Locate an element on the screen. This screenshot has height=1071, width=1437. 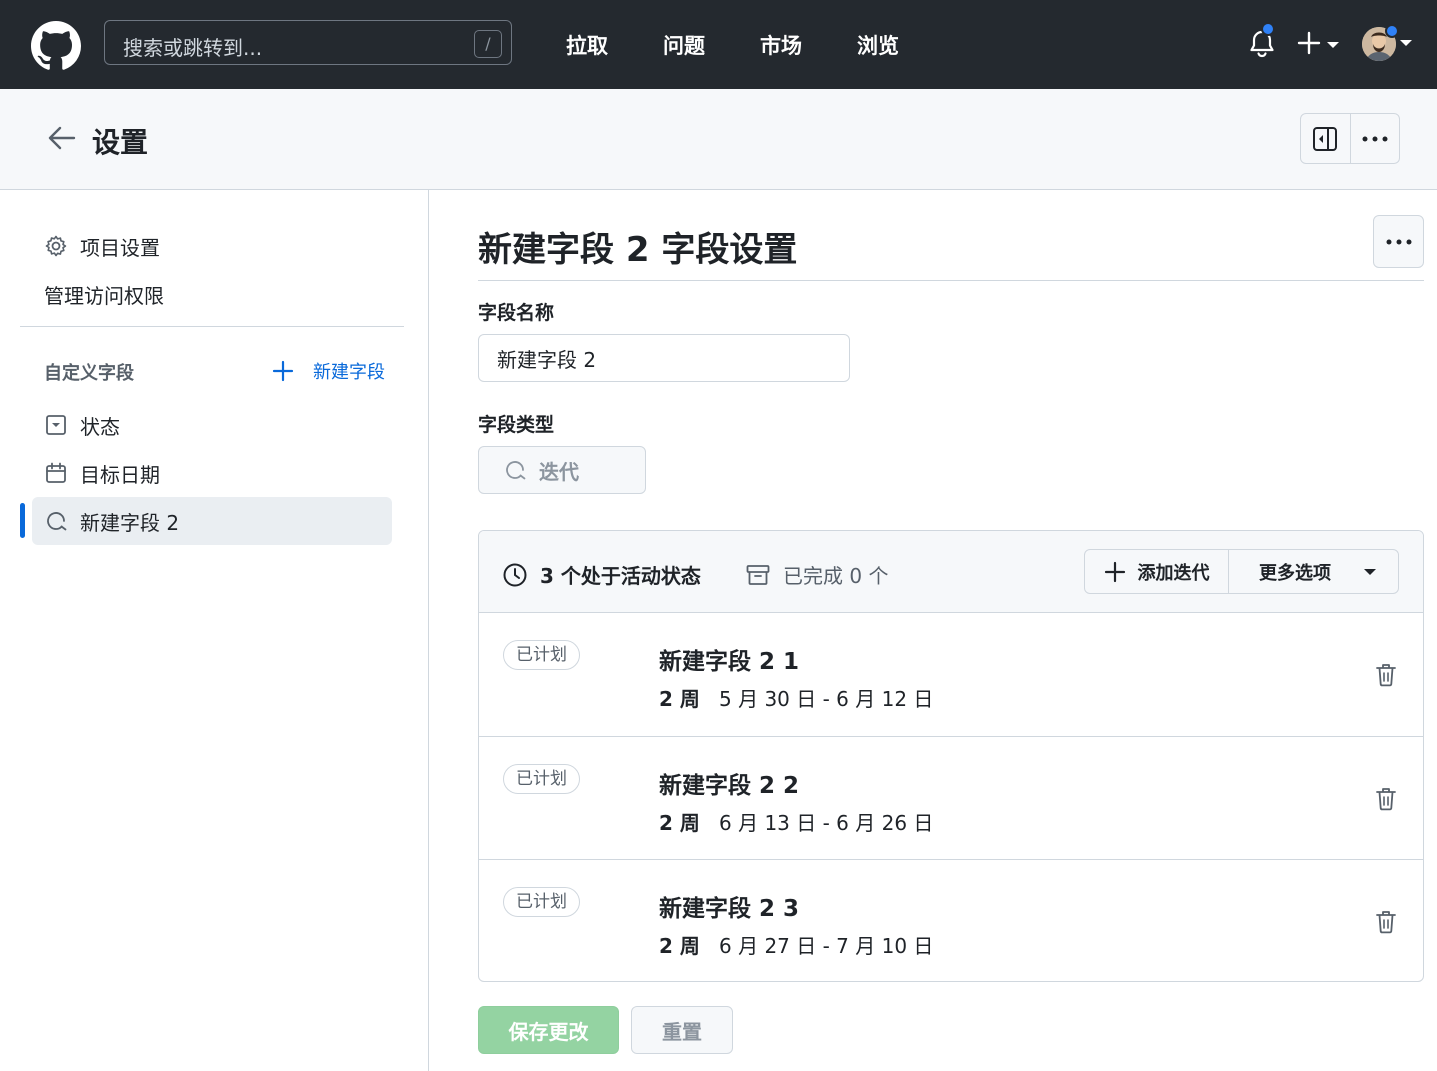
gear-icon is located at coordinates (56, 246).